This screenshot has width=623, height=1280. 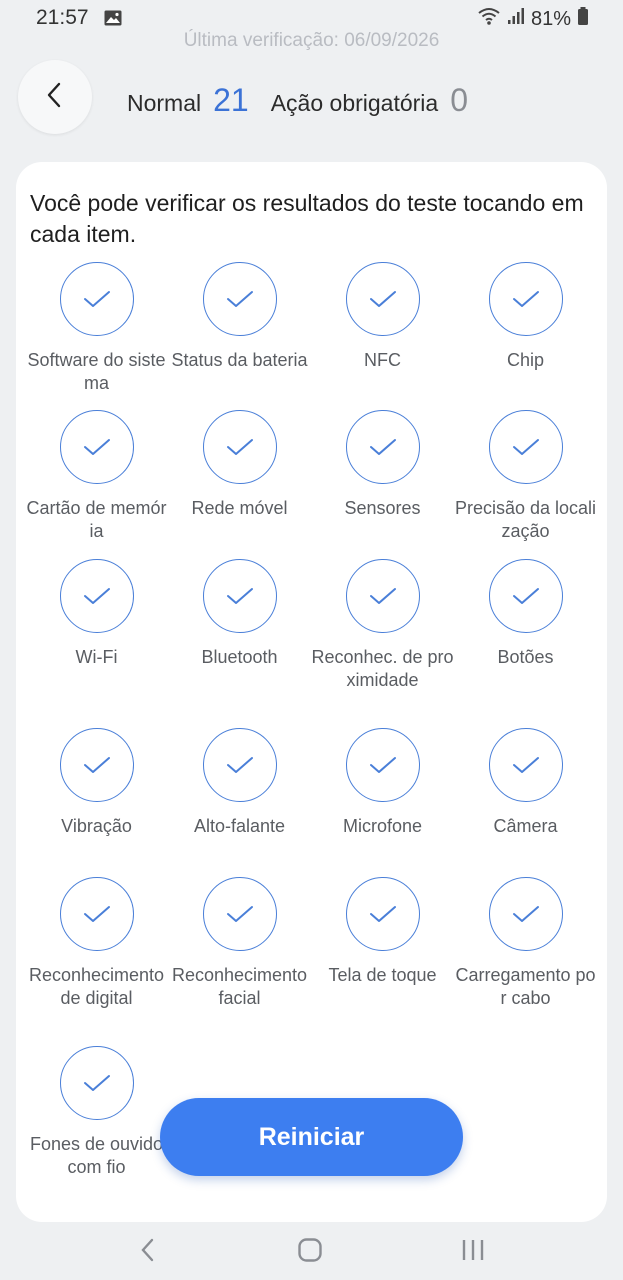 I want to click on test-item-label: Bluetooth, so click(x=239, y=657).